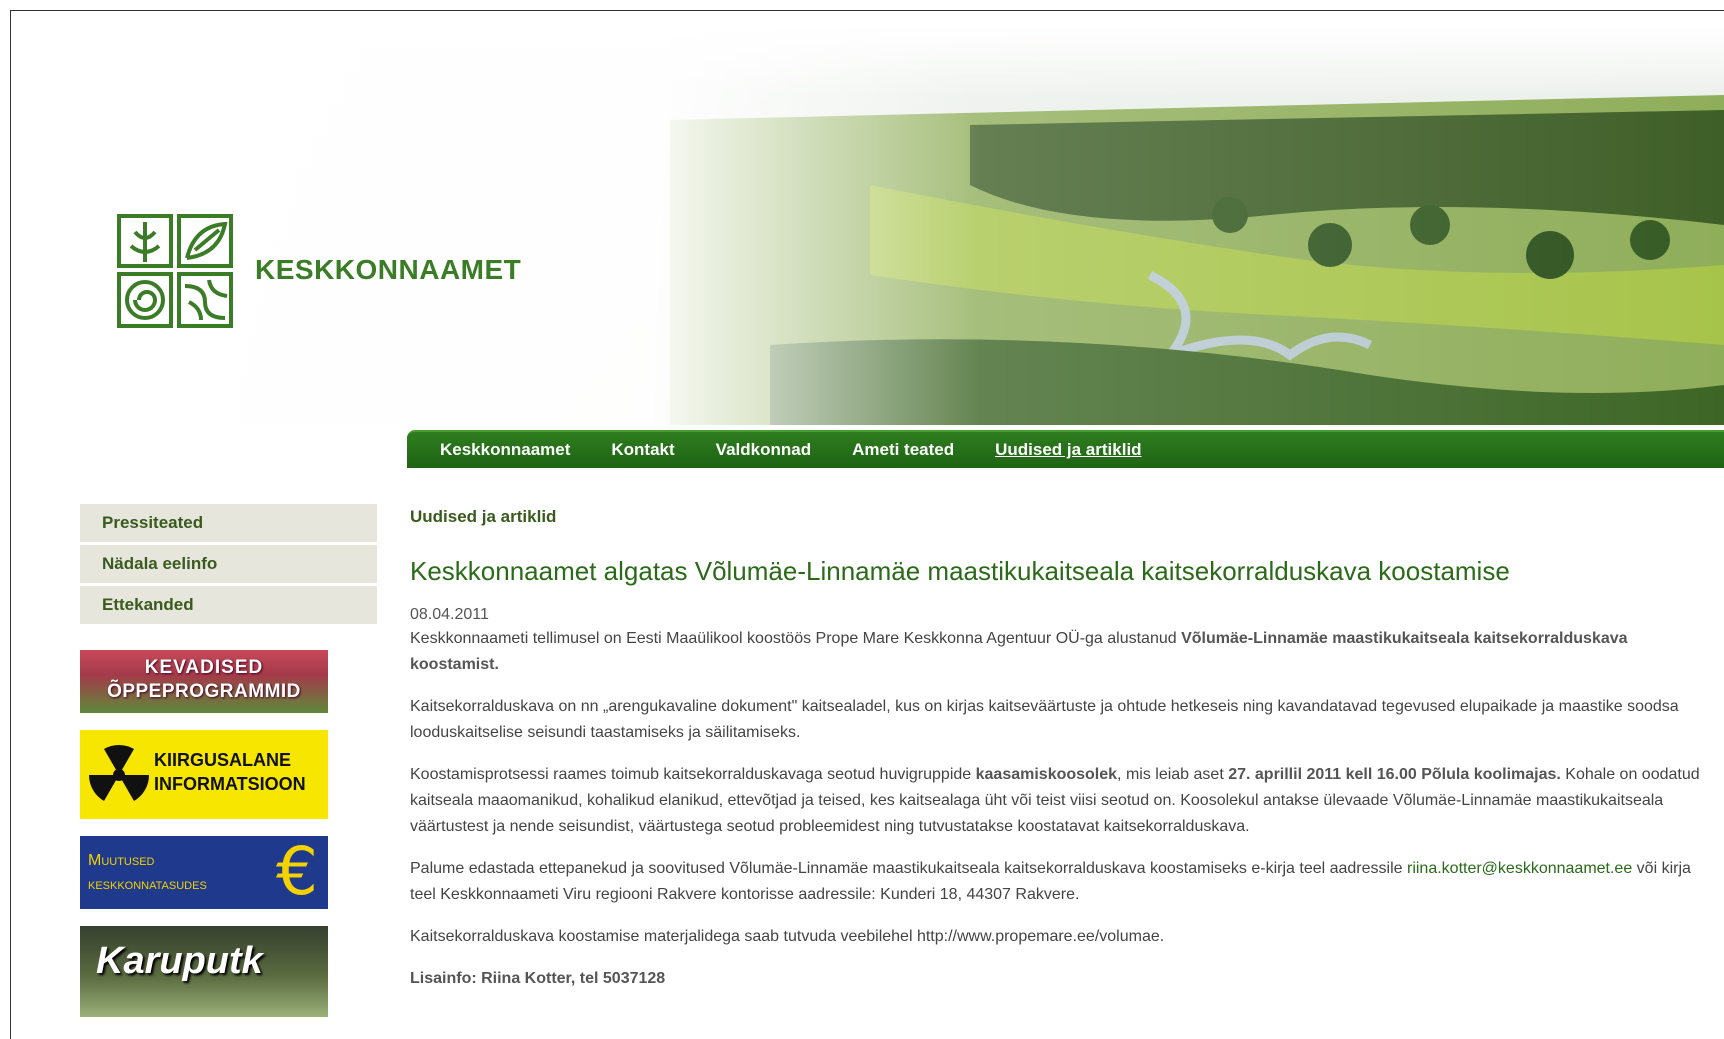  I want to click on ad-title-line1: Karuputk, so click(179, 961).